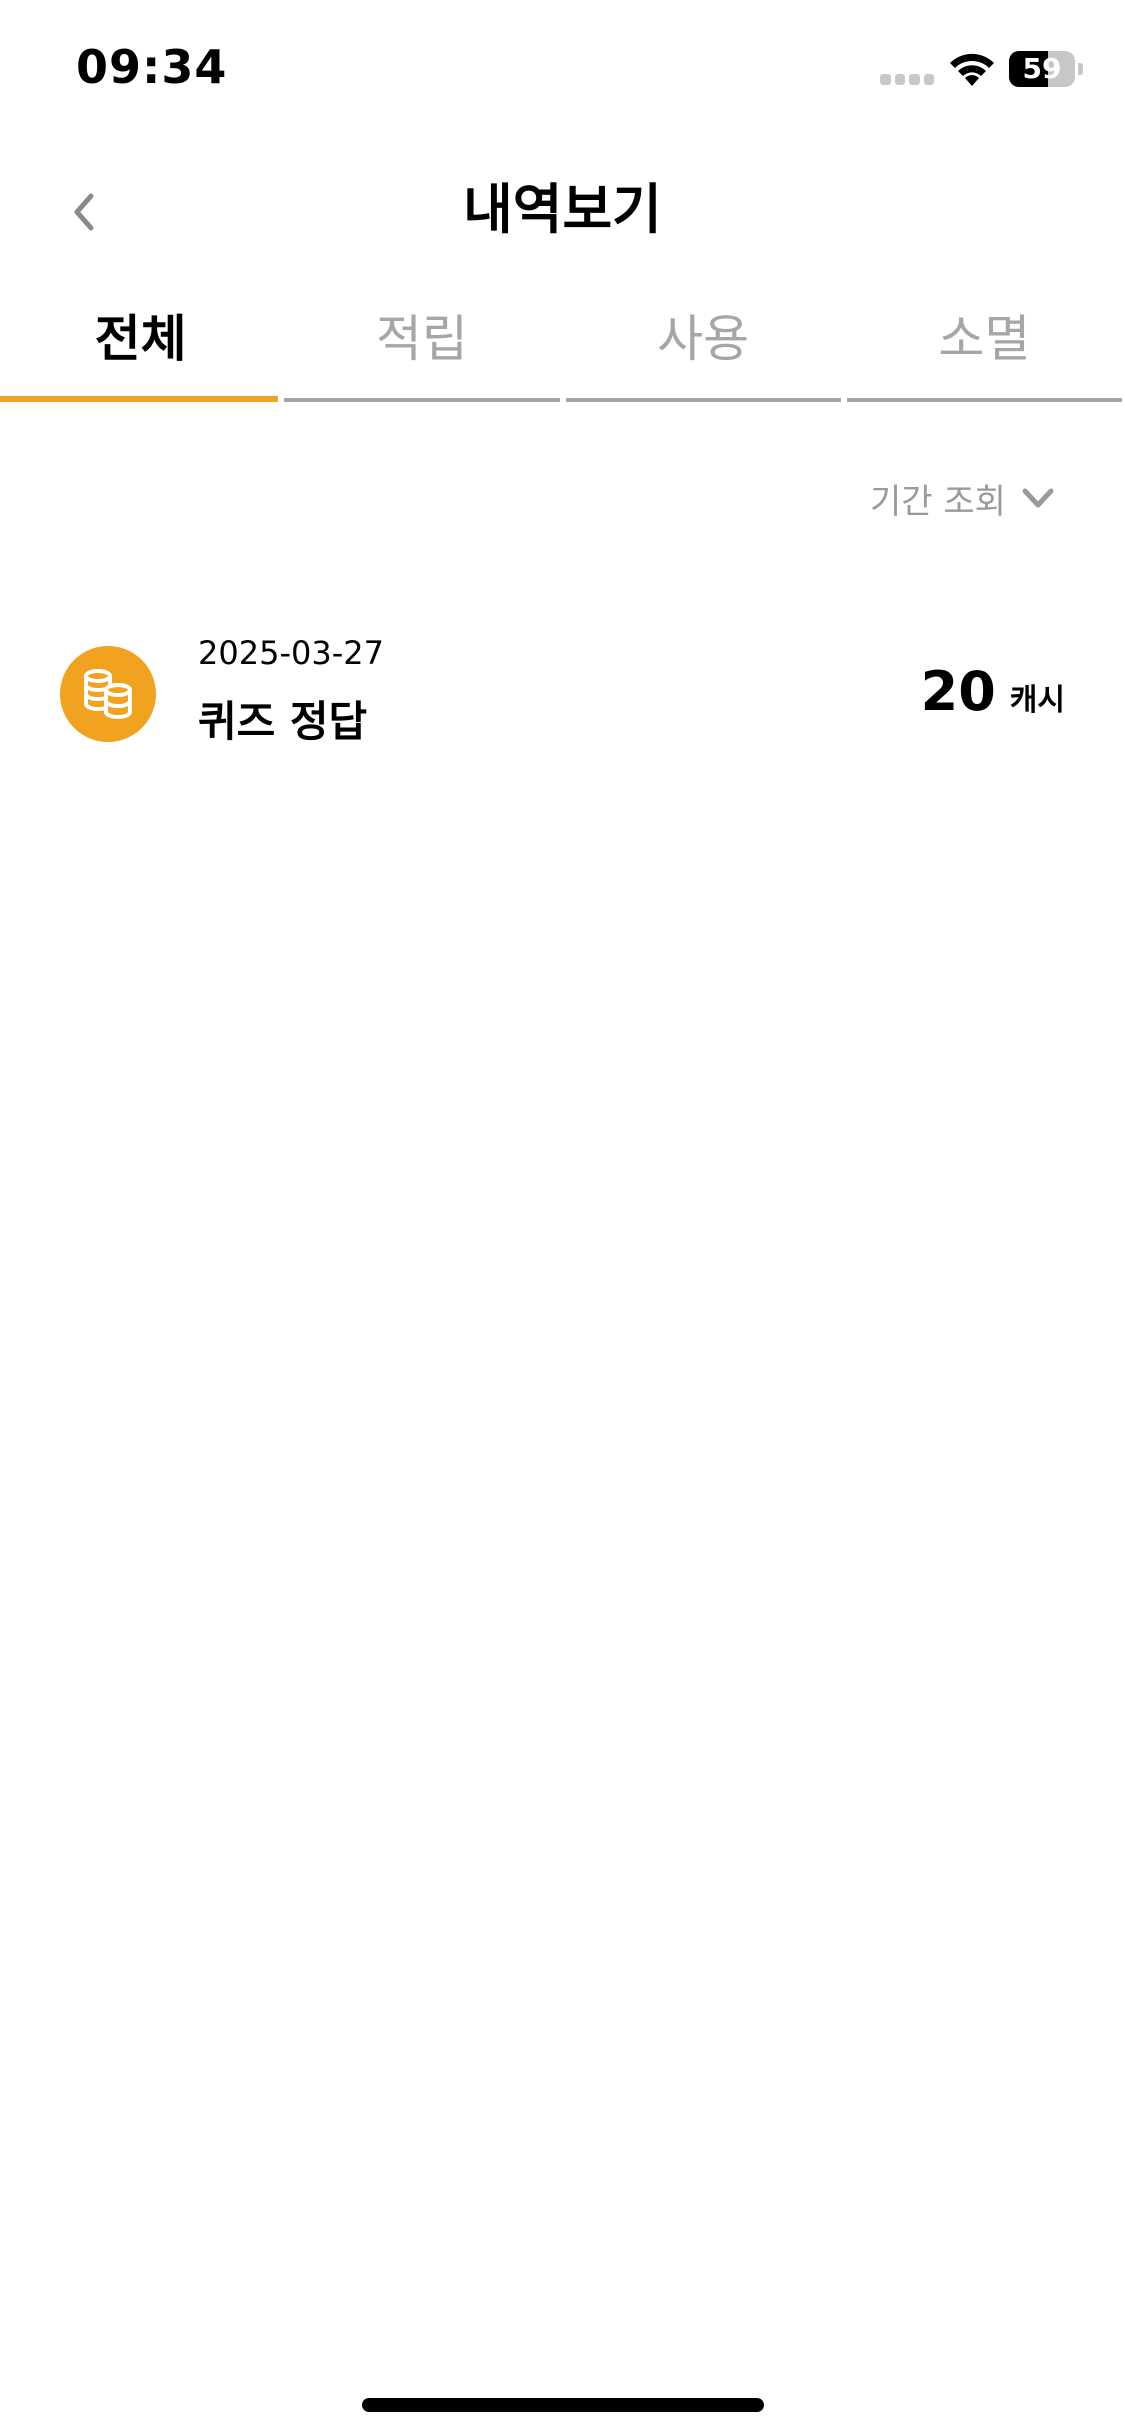  Describe the element at coordinates (563, 2405) in the screenshot. I see `home-indicator` at that location.